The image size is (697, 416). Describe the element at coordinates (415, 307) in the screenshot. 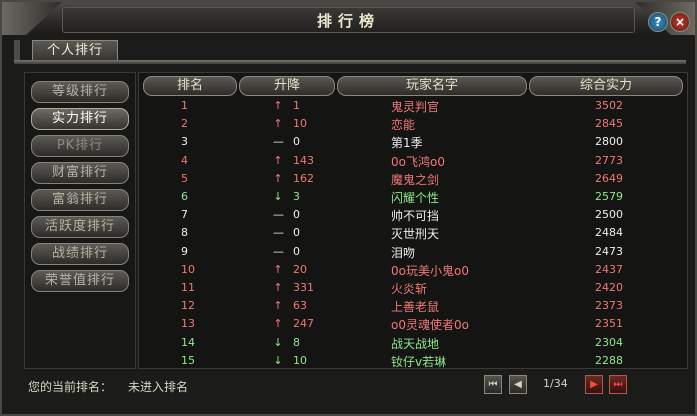

I see `player-name-cell: 上善老鼠` at that location.